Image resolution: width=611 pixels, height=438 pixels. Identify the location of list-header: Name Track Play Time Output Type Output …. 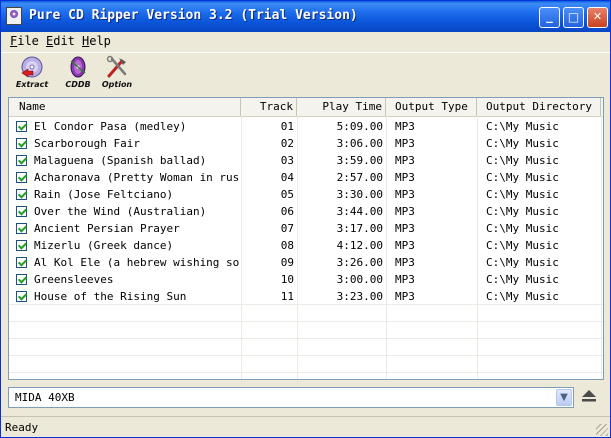
(306, 107).